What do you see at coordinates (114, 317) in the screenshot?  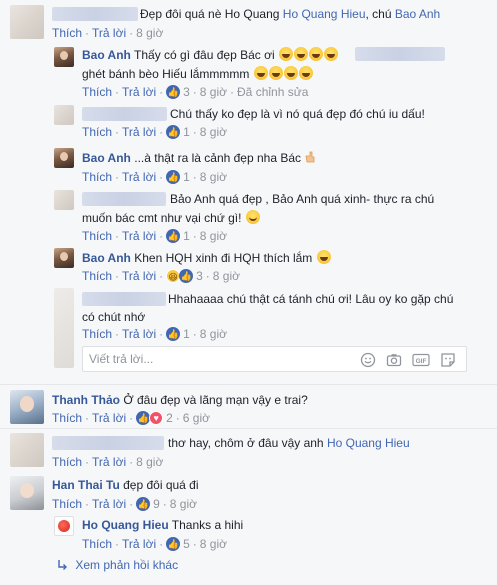 I see `reply-body: có chút nhớ` at bounding box center [114, 317].